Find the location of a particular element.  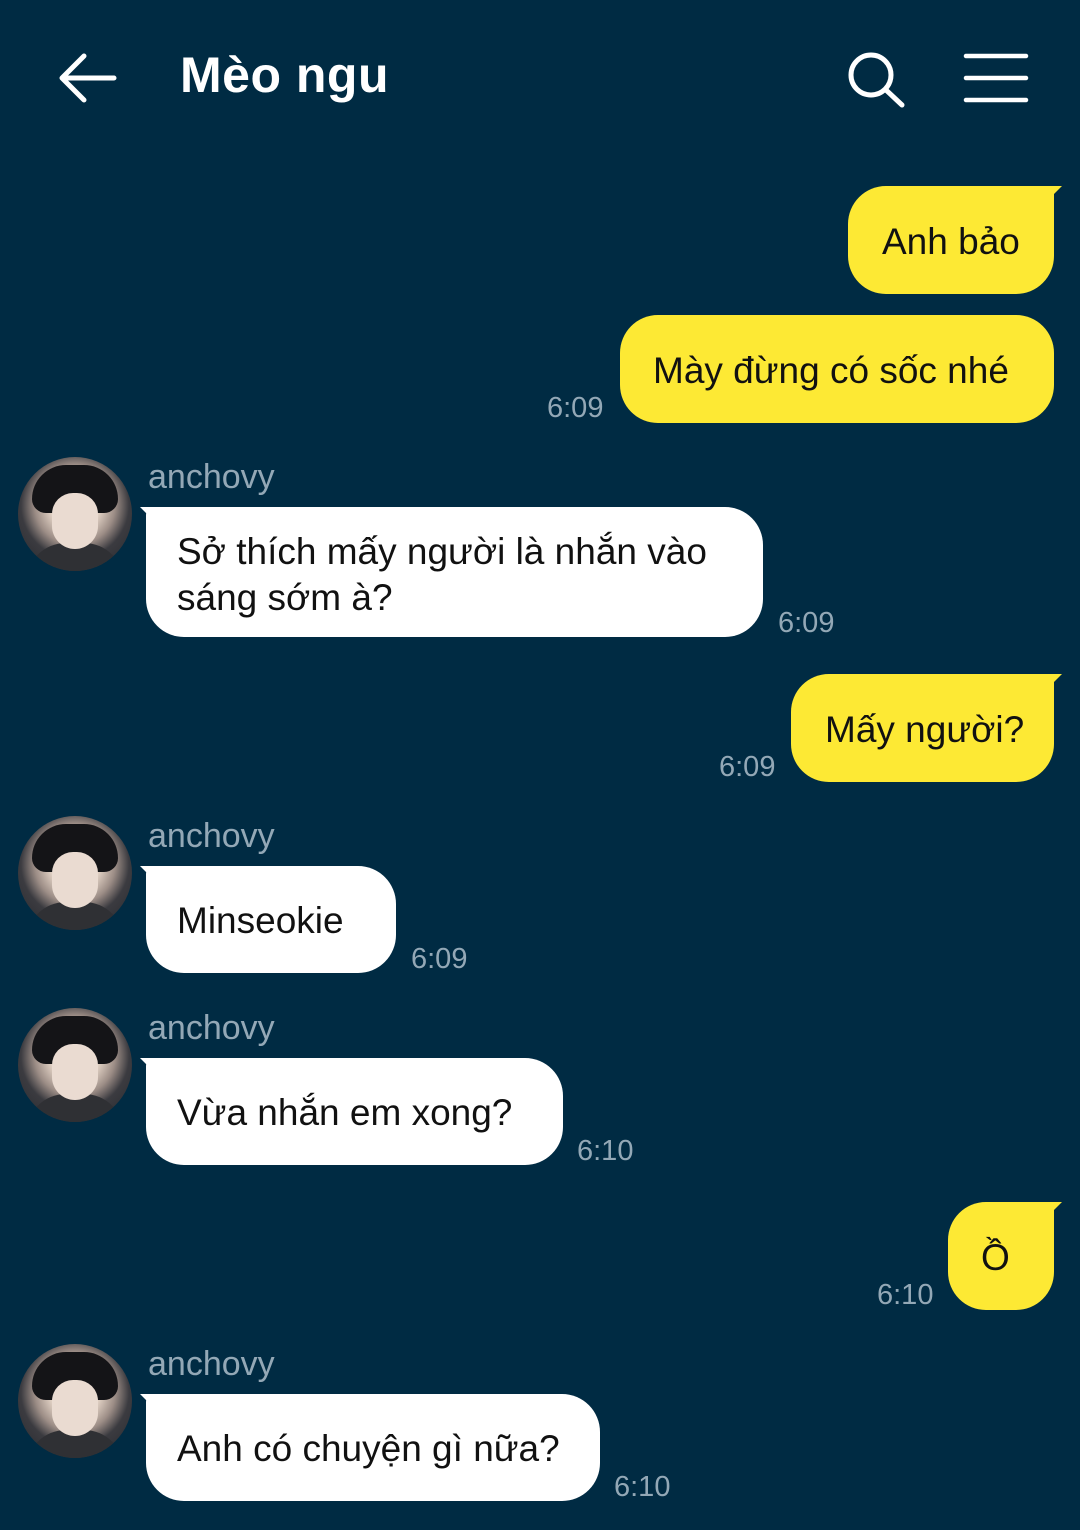

hamburger-menu-icon is located at coordinates (996, 78).